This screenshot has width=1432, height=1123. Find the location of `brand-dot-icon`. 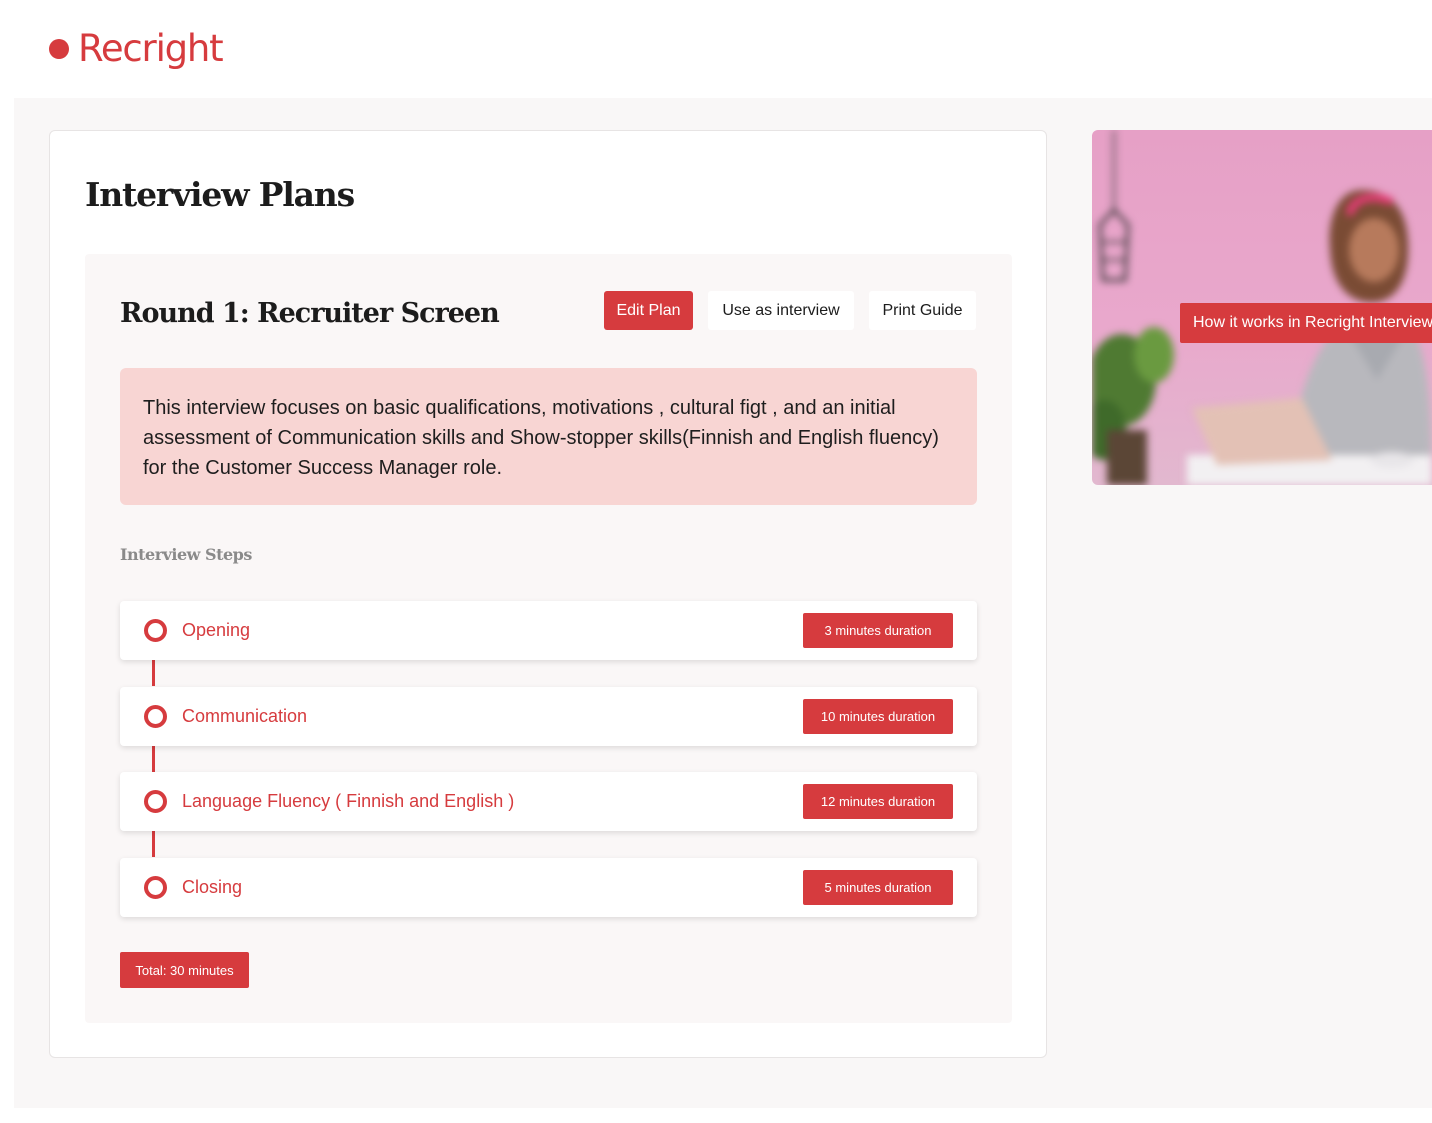

brand-dot-icon is located at coordinates (59, 48).